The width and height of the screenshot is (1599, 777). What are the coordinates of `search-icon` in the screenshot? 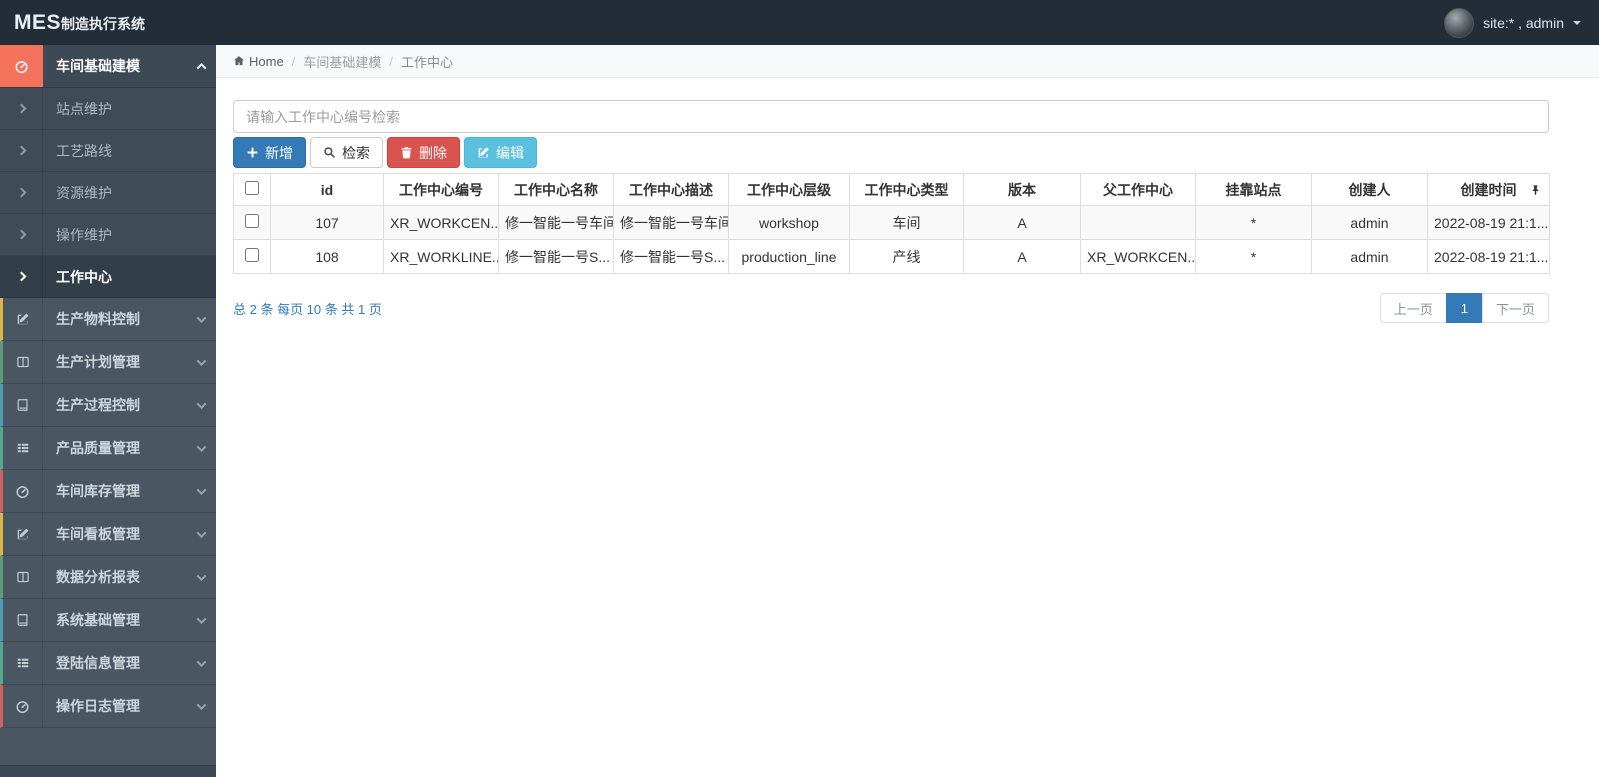 It's located at (329, 152).